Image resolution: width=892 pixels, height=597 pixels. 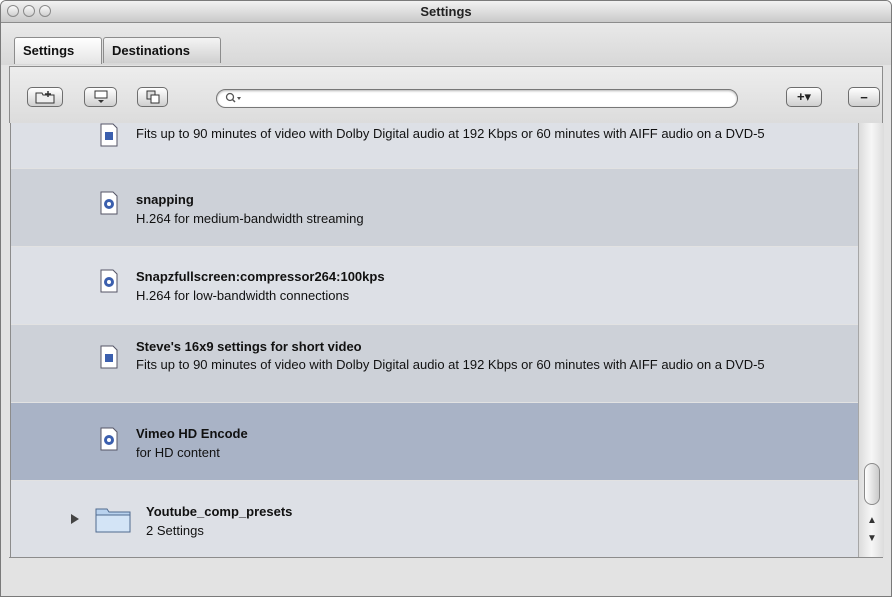 What do you see at coordinates (175, 530) in the screenshot?
I see `item-description: 2 Settings` at bounding box center [175, 530].